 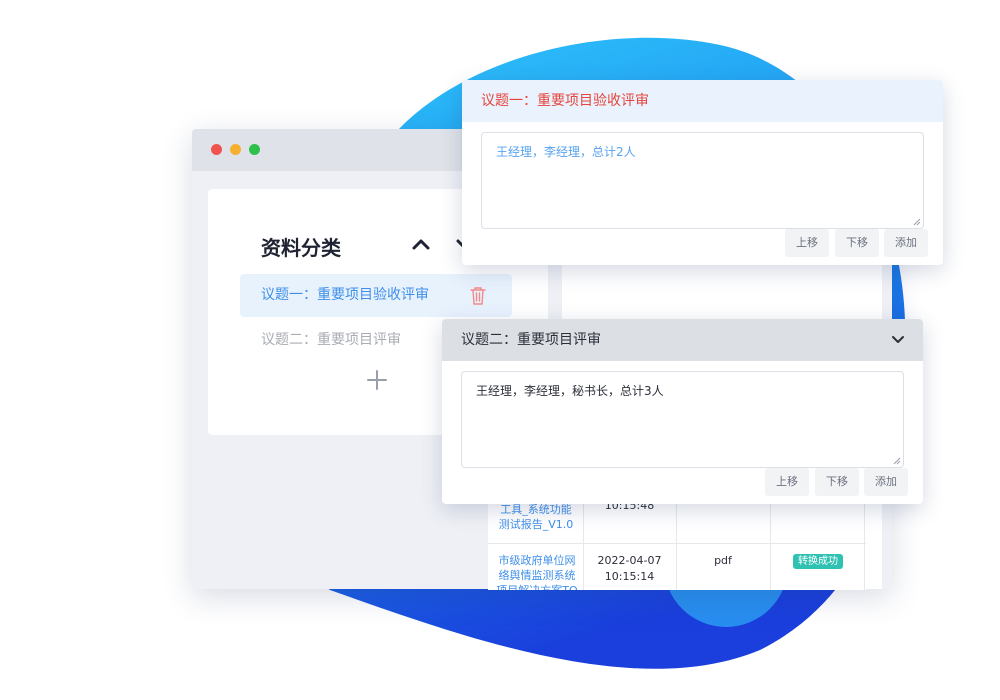 I want to click on card-header: 议题二：重要项目评审, so click(x=682, y=340).